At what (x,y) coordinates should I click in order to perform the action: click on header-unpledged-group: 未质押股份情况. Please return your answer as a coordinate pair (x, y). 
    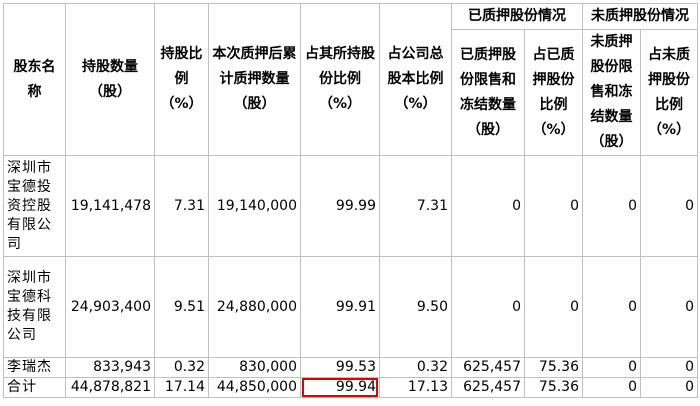
    Looking at the image, I should click on (640, 16).